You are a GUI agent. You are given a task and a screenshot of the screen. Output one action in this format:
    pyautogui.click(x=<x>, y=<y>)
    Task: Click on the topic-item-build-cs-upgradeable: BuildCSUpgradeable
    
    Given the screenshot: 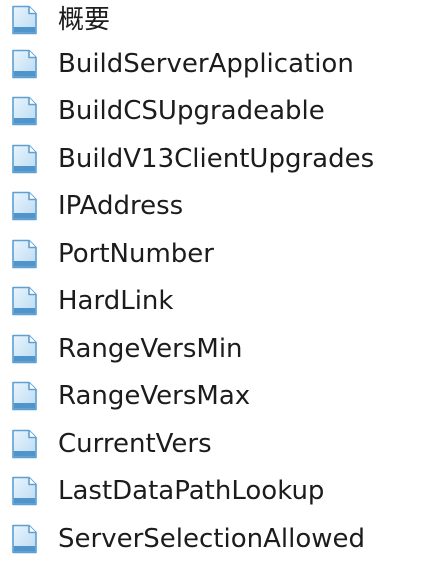 What is the action you would take?
    pyautogui.click(x=218, y=112)
    